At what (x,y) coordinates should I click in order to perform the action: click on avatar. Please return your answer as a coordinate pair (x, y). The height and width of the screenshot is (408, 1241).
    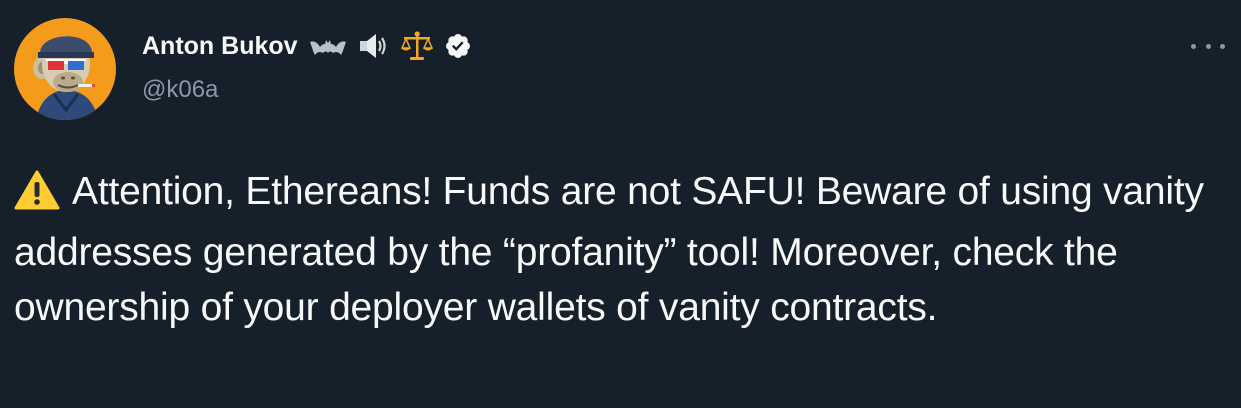
    Looking at the image, I should click on (65, 69).